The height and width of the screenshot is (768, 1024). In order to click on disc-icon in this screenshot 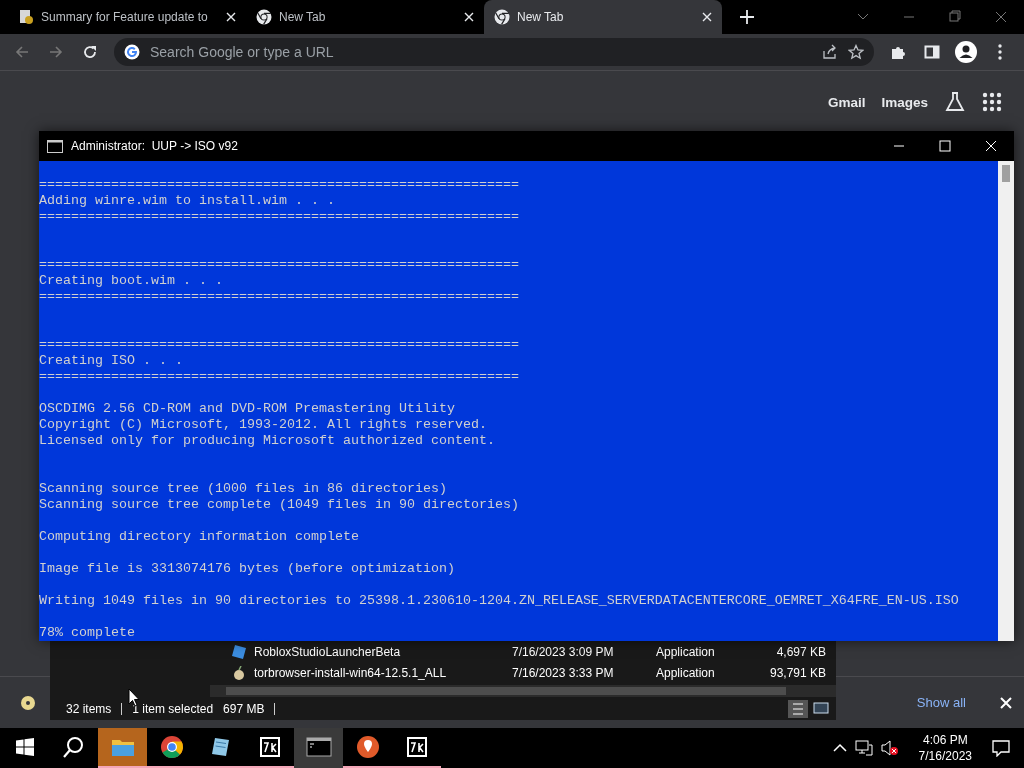, I will do `click(28, 702)`.